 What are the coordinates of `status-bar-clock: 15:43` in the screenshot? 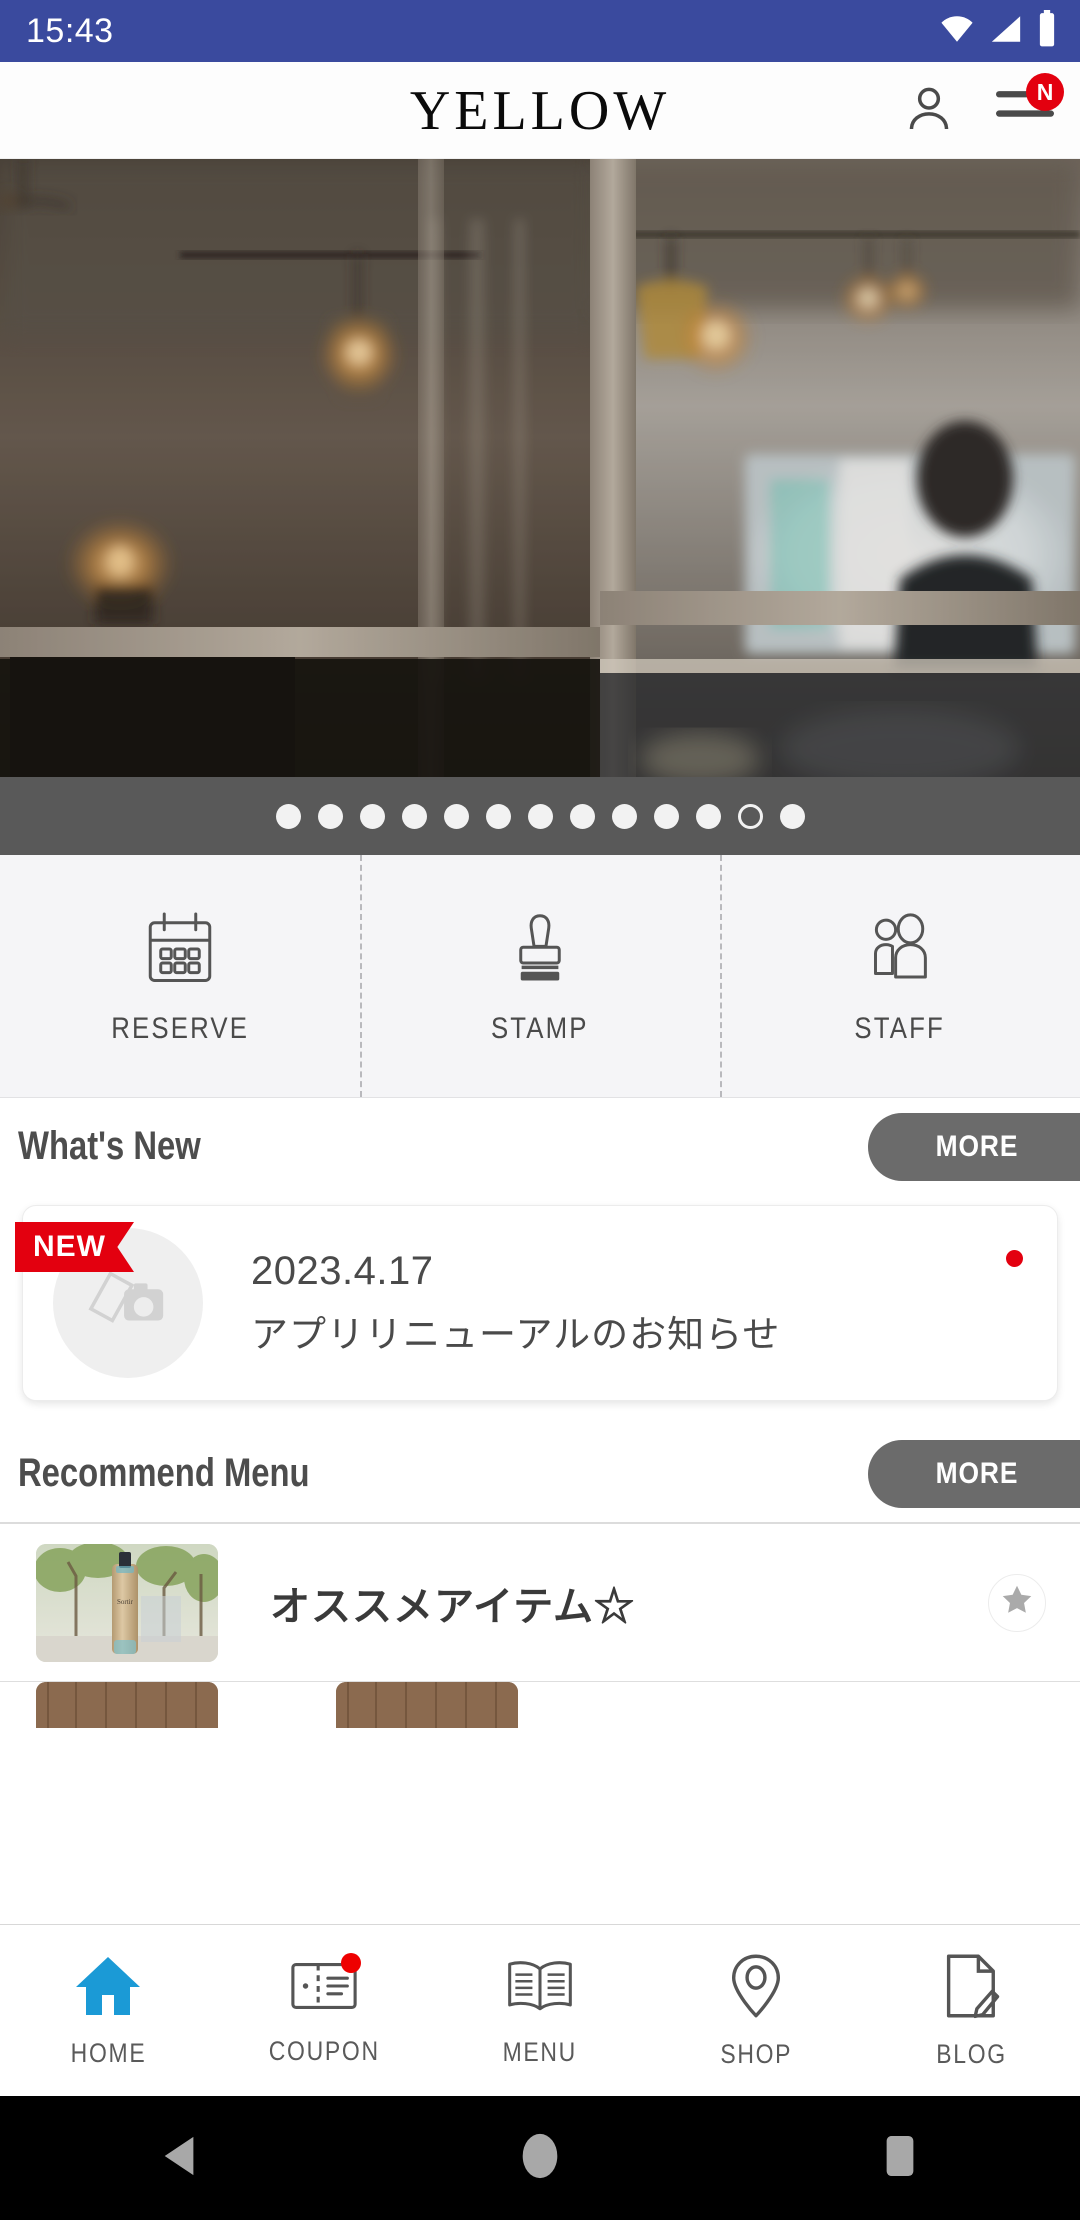 It's located at (70, 30).